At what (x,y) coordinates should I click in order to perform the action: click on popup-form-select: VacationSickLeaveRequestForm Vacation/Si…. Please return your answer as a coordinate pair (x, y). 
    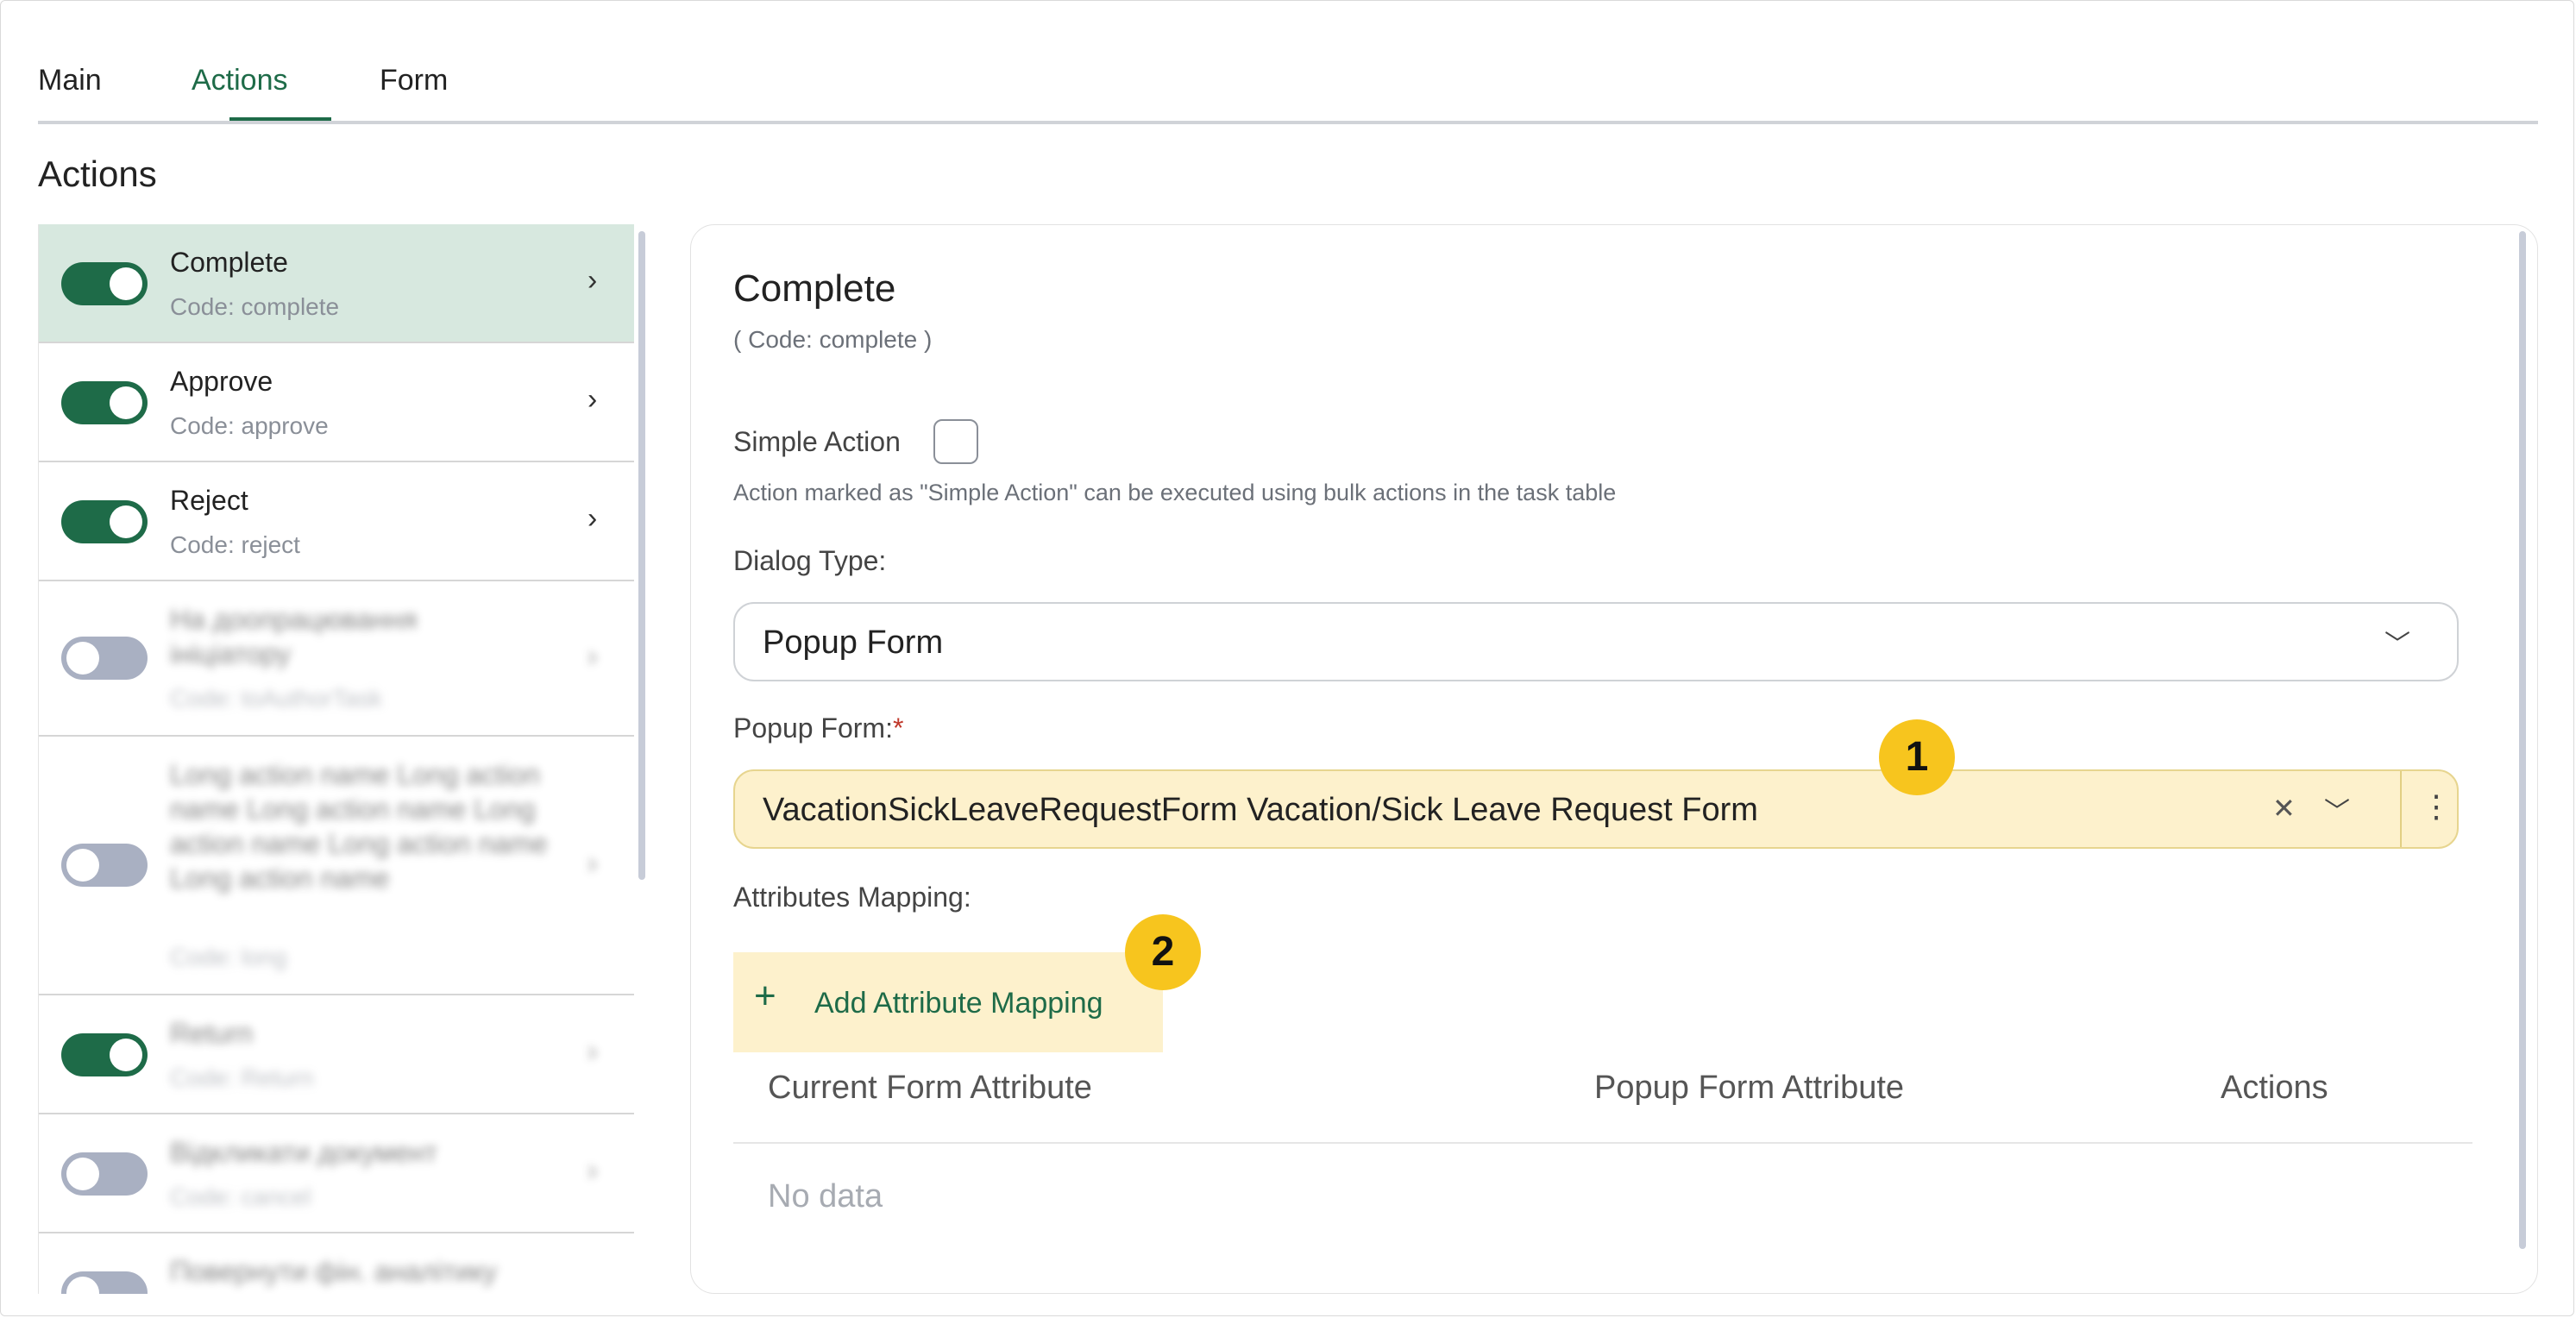
    Looking at the image, I should click on (1596, 809).